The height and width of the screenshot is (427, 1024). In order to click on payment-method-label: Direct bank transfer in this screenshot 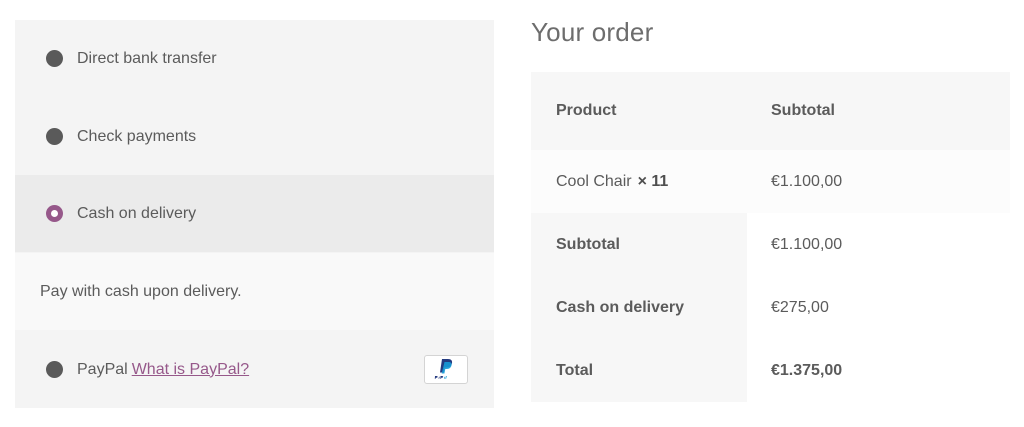, I will do `click(147, 58)`.